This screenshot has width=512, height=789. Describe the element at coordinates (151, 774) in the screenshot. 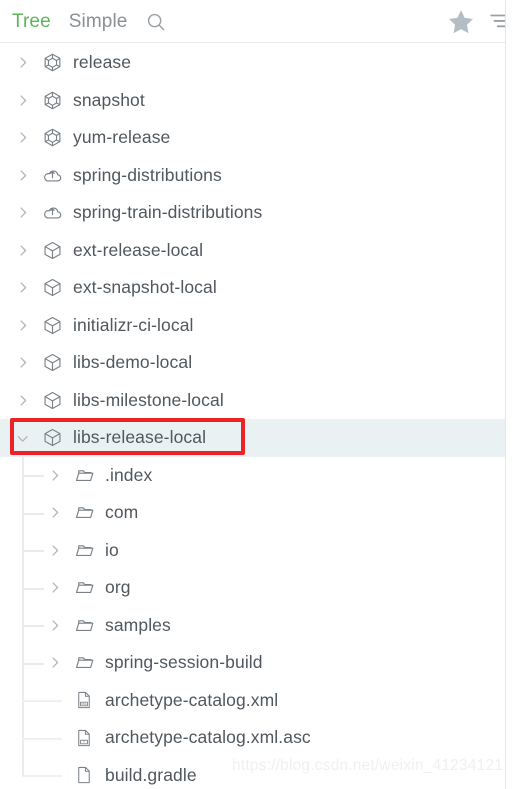

I see `tree-node-label: build.gradle` at that location.